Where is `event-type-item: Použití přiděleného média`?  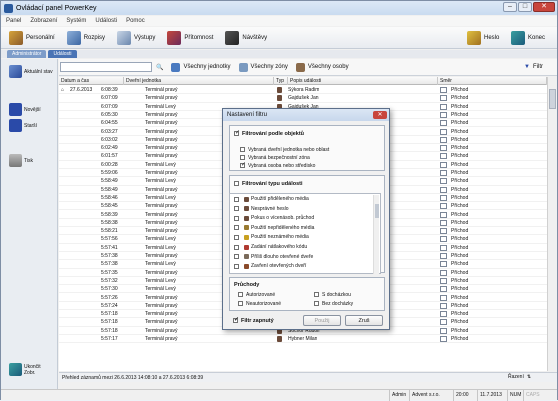
event-type-item: Použití přiděleného média is located at coordinates (299, 199).